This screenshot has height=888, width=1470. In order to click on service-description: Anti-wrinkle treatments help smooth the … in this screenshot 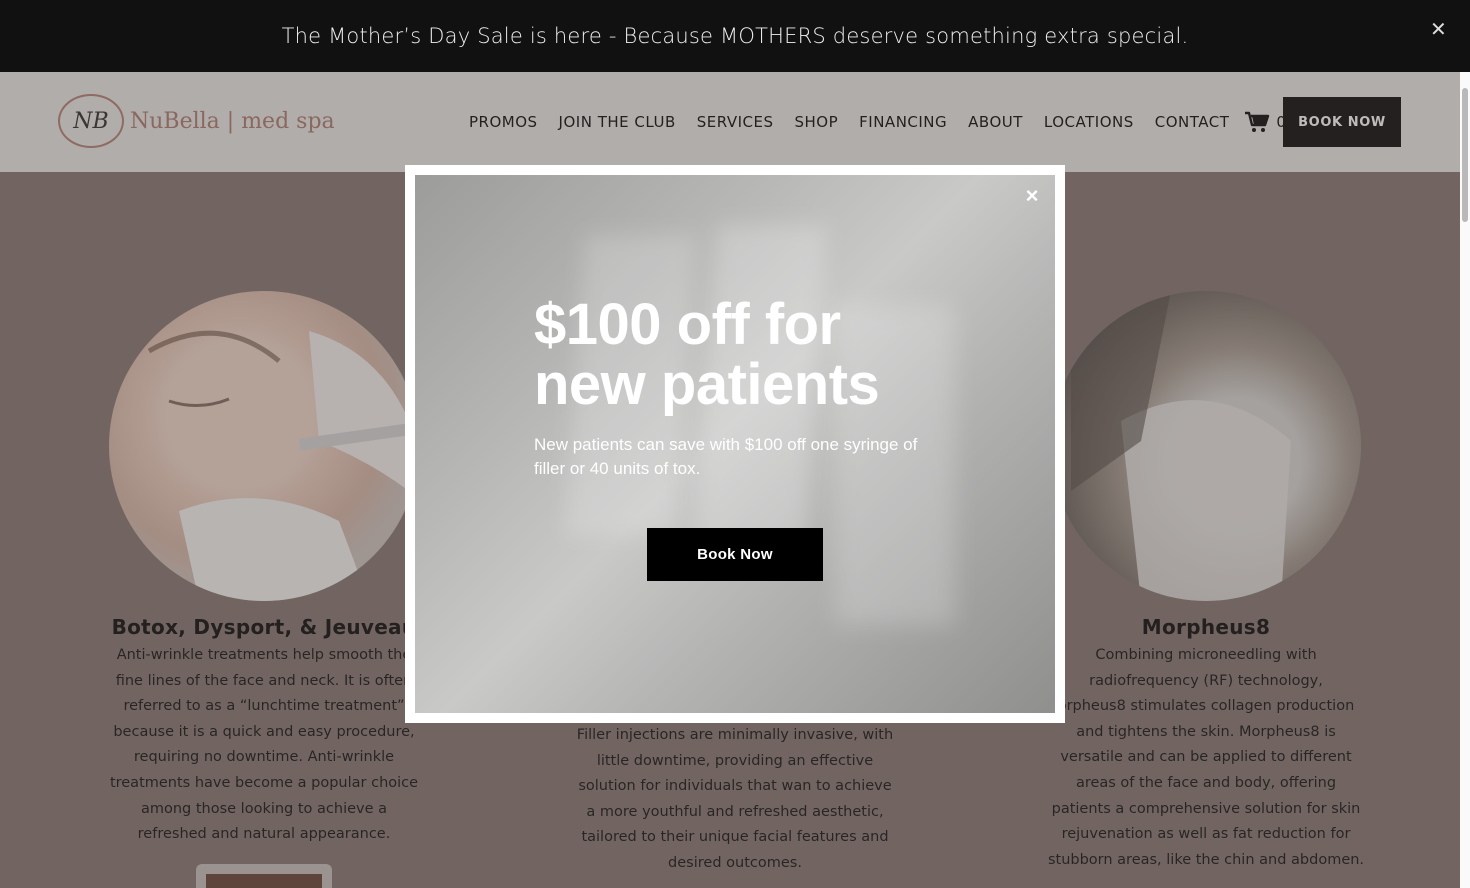, I will do `click(264, 745)`.